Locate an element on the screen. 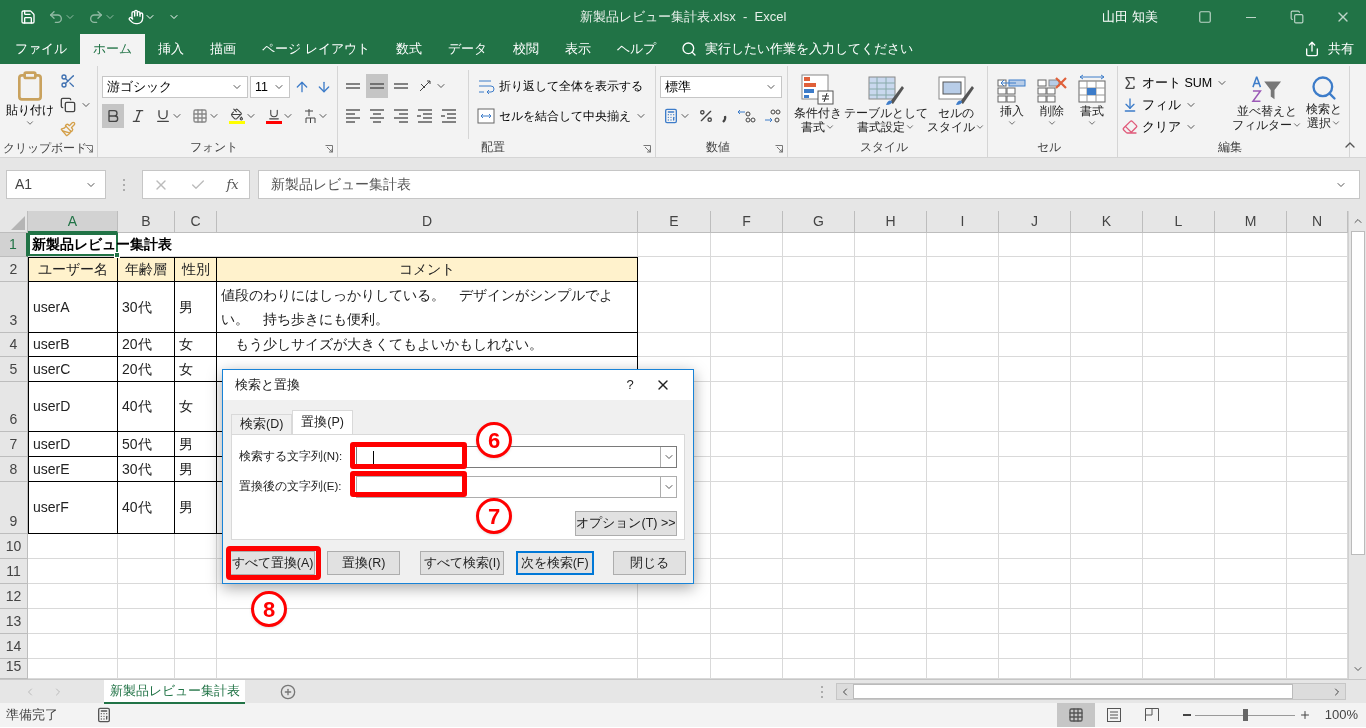  table-cell: userE is located at coordinates (73, 469).